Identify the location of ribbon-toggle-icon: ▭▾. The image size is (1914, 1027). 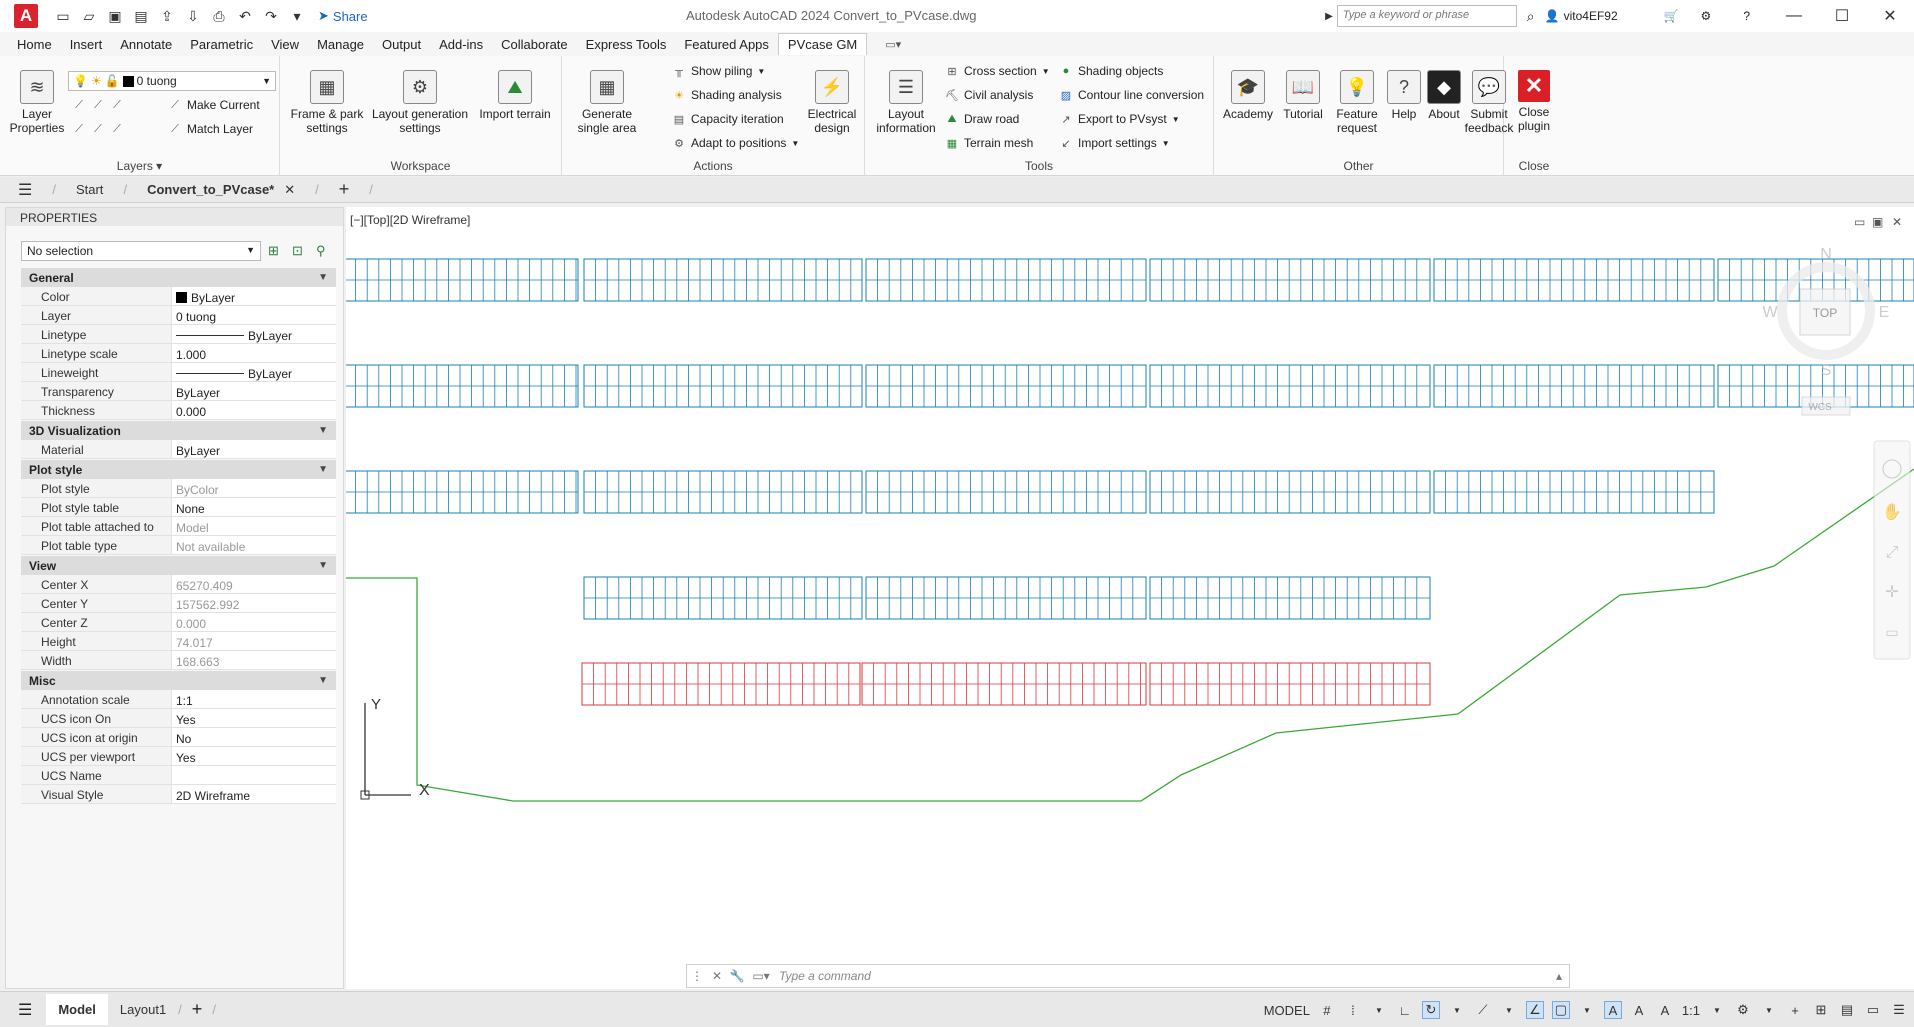
(893, 44).